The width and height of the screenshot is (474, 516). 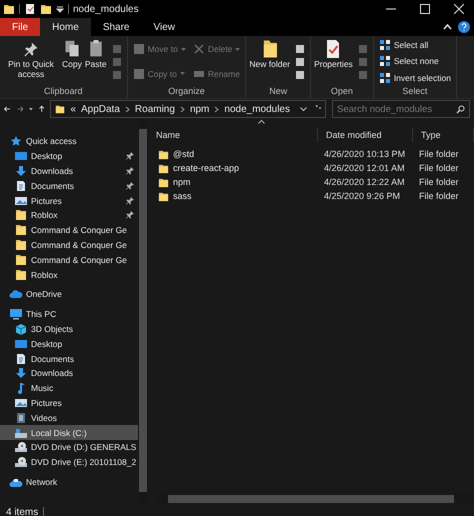 What do you see at coordinates (459, 9) in the screenshot?
I see `close-icon` at bounding box center [459, 9].